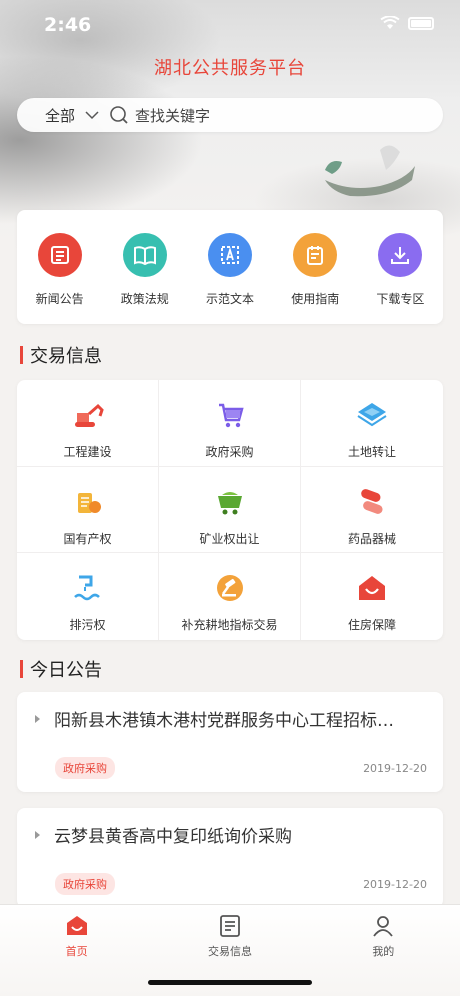  Describe the element at coordinates (230, 115) in the screenshot. I see `search-bar: 全部 查找关键字` at that location.